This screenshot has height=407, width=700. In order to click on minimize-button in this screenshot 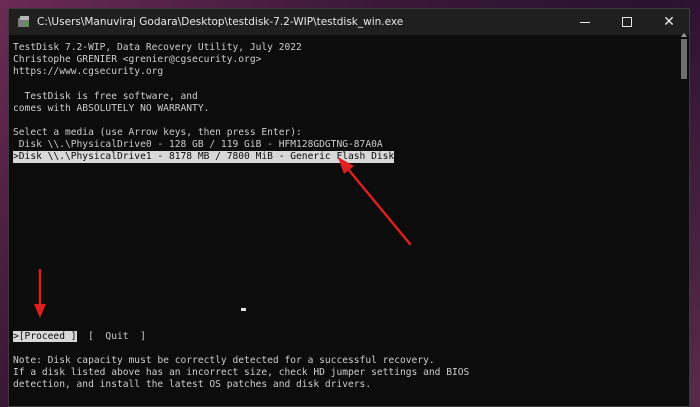, I will do `click(585, 22)`.